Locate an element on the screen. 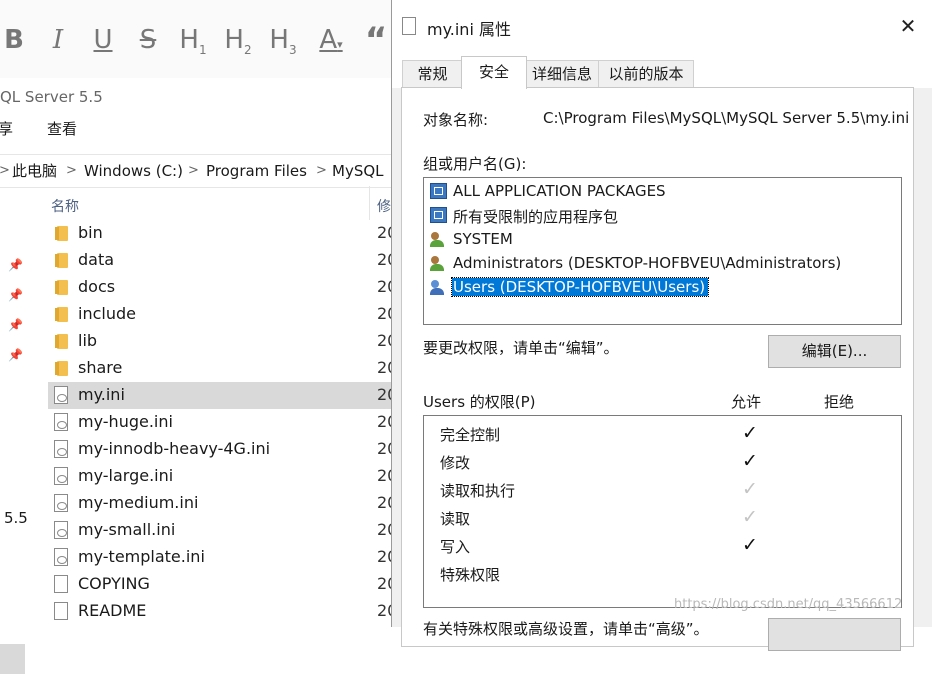 The height and width of the screenshot is (674, 932). list-item: SYSTEM is located at coordinates (665, 239).